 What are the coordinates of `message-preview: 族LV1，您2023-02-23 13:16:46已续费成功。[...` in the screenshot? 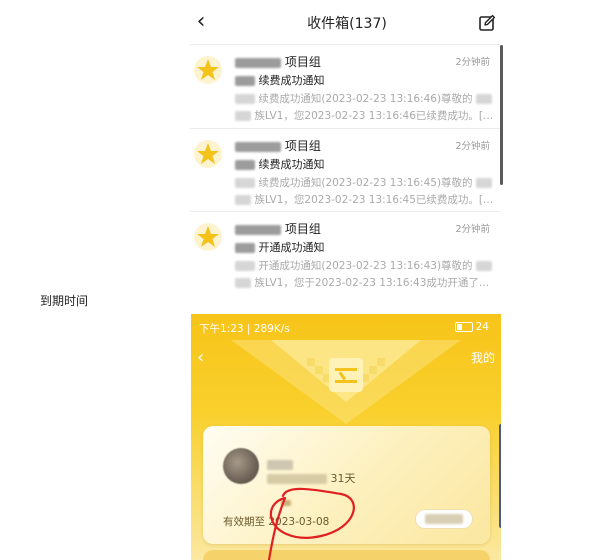 It's located at (364, 115).